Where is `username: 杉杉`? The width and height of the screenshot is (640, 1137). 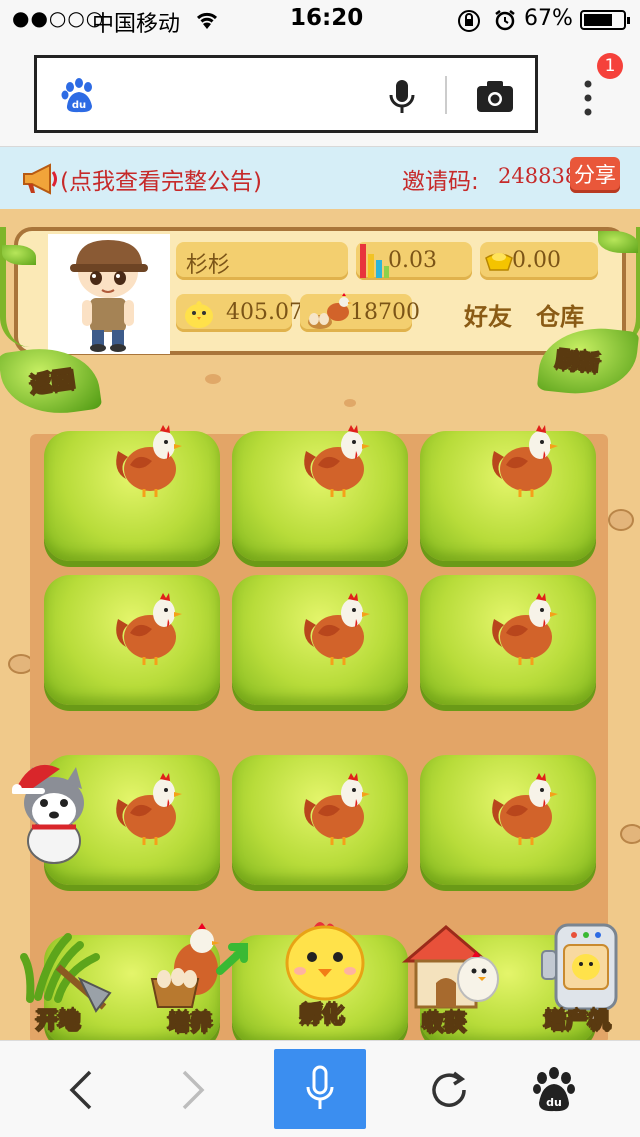
username: 杉杉 is located at coordinates (208, 265).